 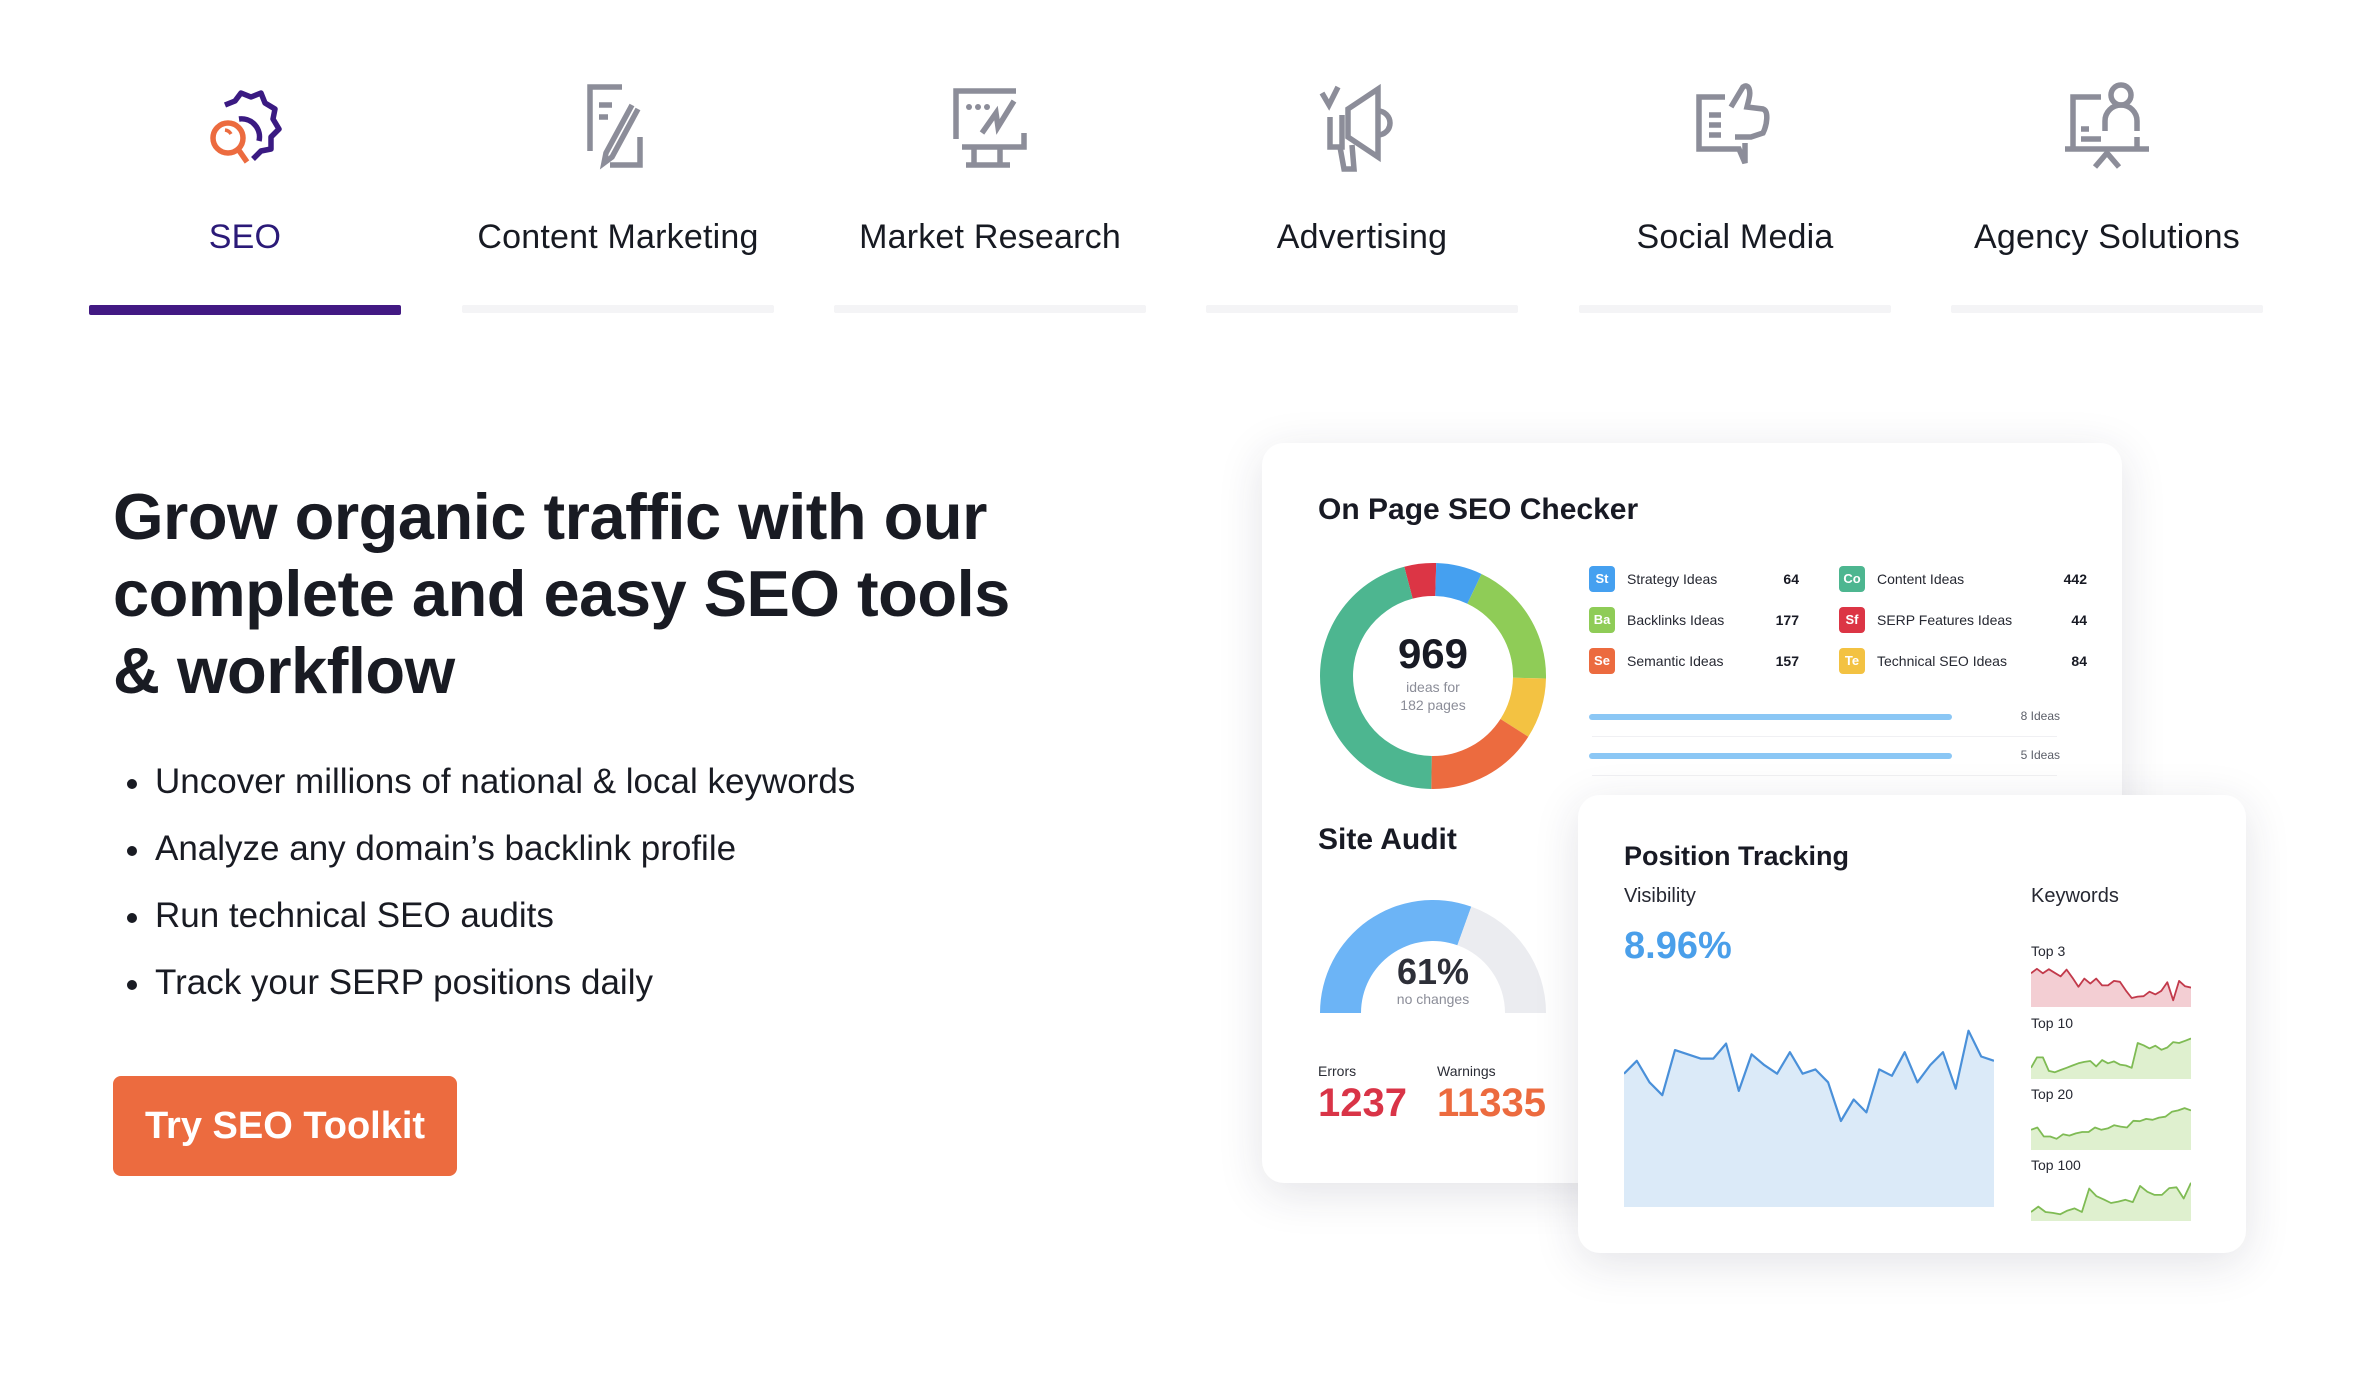 I want to click on tab-label: Agency Solutions, so click(x=2107, y=237).